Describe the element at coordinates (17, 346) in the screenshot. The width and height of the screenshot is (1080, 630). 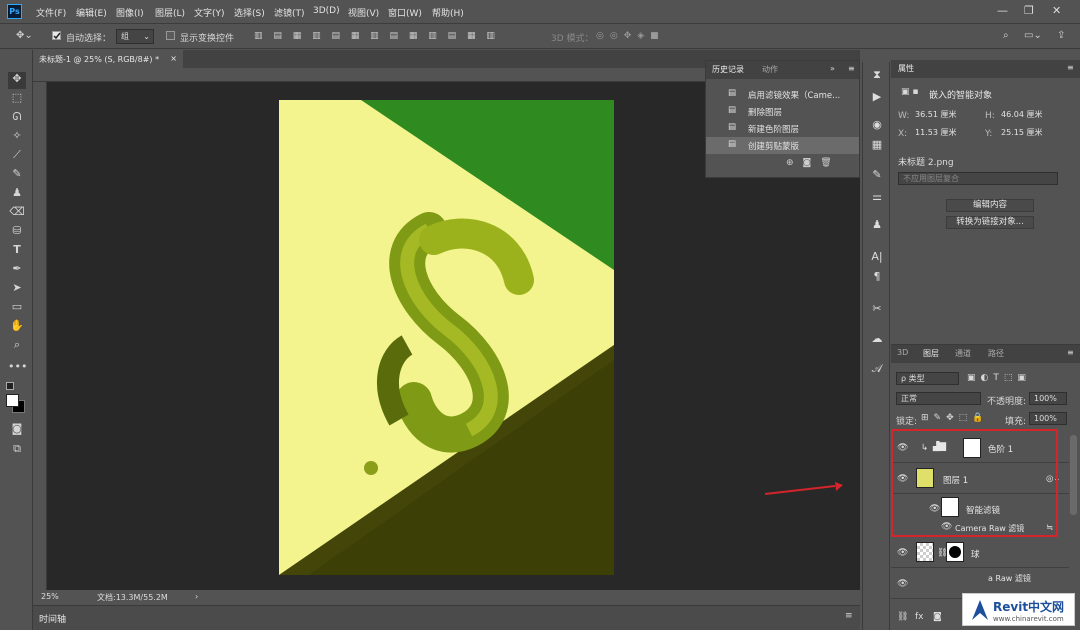
I see `zoom-tool-icon: ⌕` at that location.